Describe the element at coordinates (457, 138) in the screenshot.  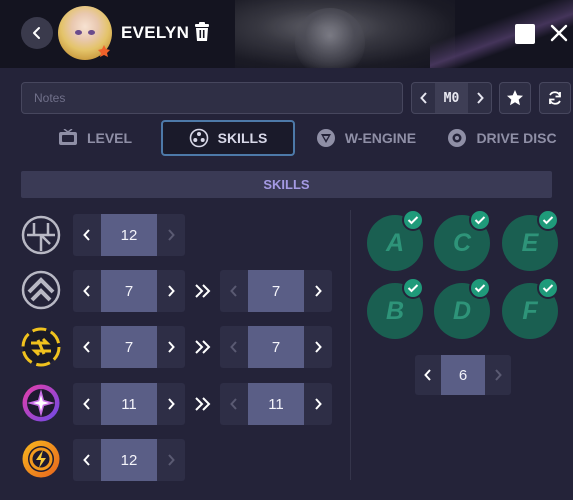
I see `drive-disc-icon` at that location.